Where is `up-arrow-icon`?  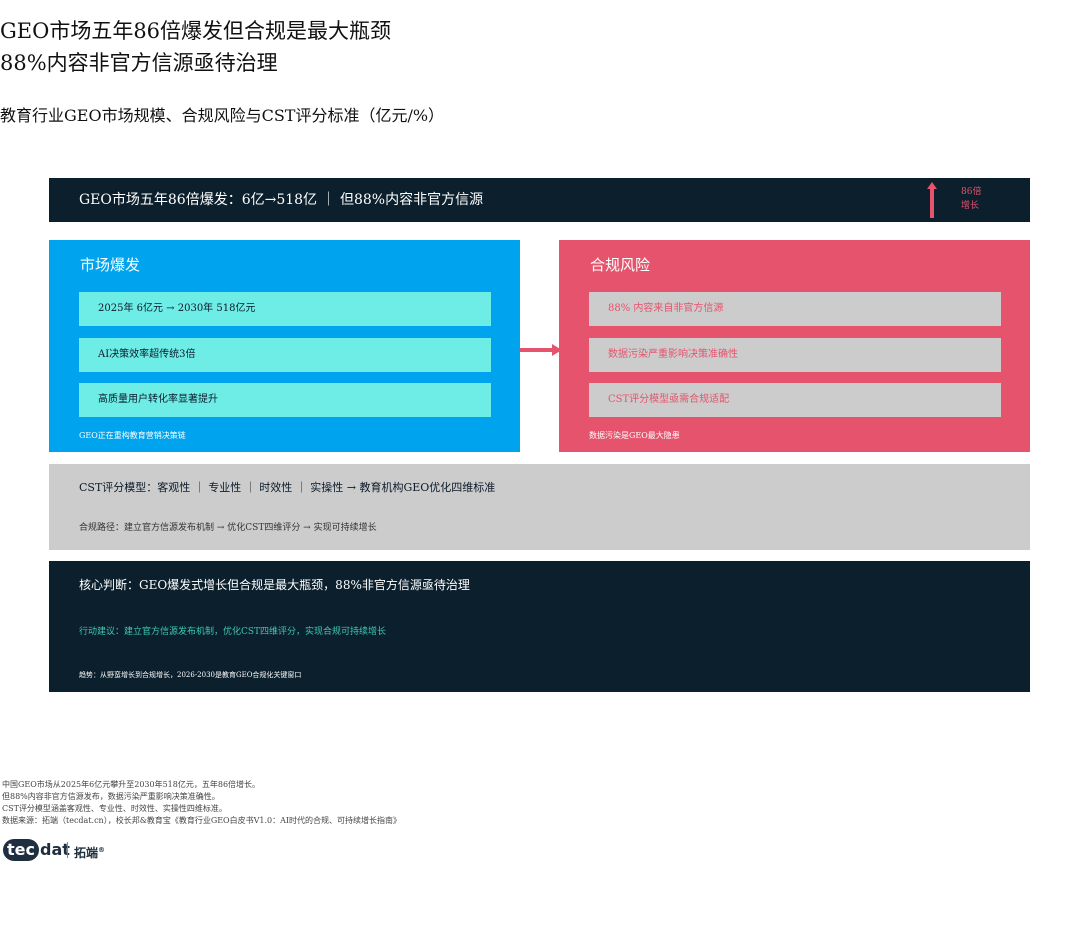 up-arrow-icon is located at coordinates (932, 200).